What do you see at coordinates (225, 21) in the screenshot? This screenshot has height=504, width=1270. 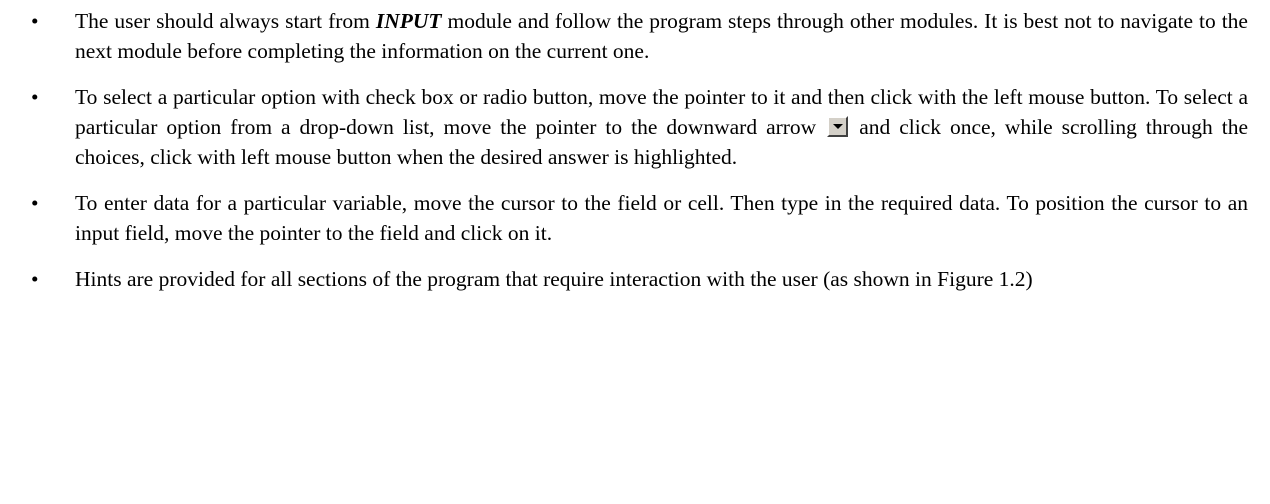 I see `bullet-text-part: The user should always start from` at bounding box center [225, 21].